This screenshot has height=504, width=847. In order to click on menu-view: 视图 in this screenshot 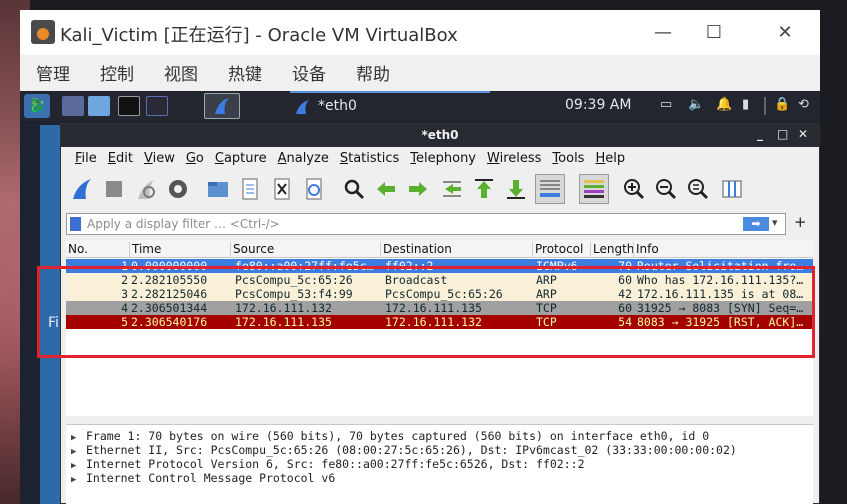, I will do `click(181, 72)`.